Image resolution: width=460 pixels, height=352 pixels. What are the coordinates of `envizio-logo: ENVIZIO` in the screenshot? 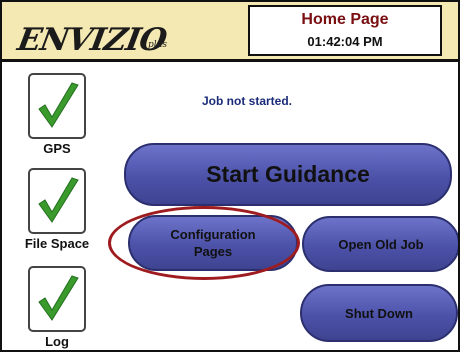 It's located at (91, 40).